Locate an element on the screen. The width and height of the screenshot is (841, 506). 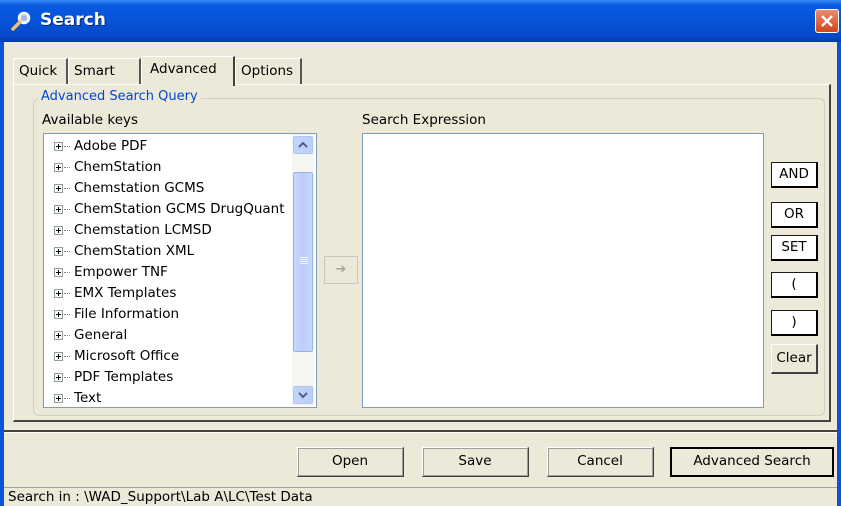
tab-smart: Smart is located at coordinates (104, 71).